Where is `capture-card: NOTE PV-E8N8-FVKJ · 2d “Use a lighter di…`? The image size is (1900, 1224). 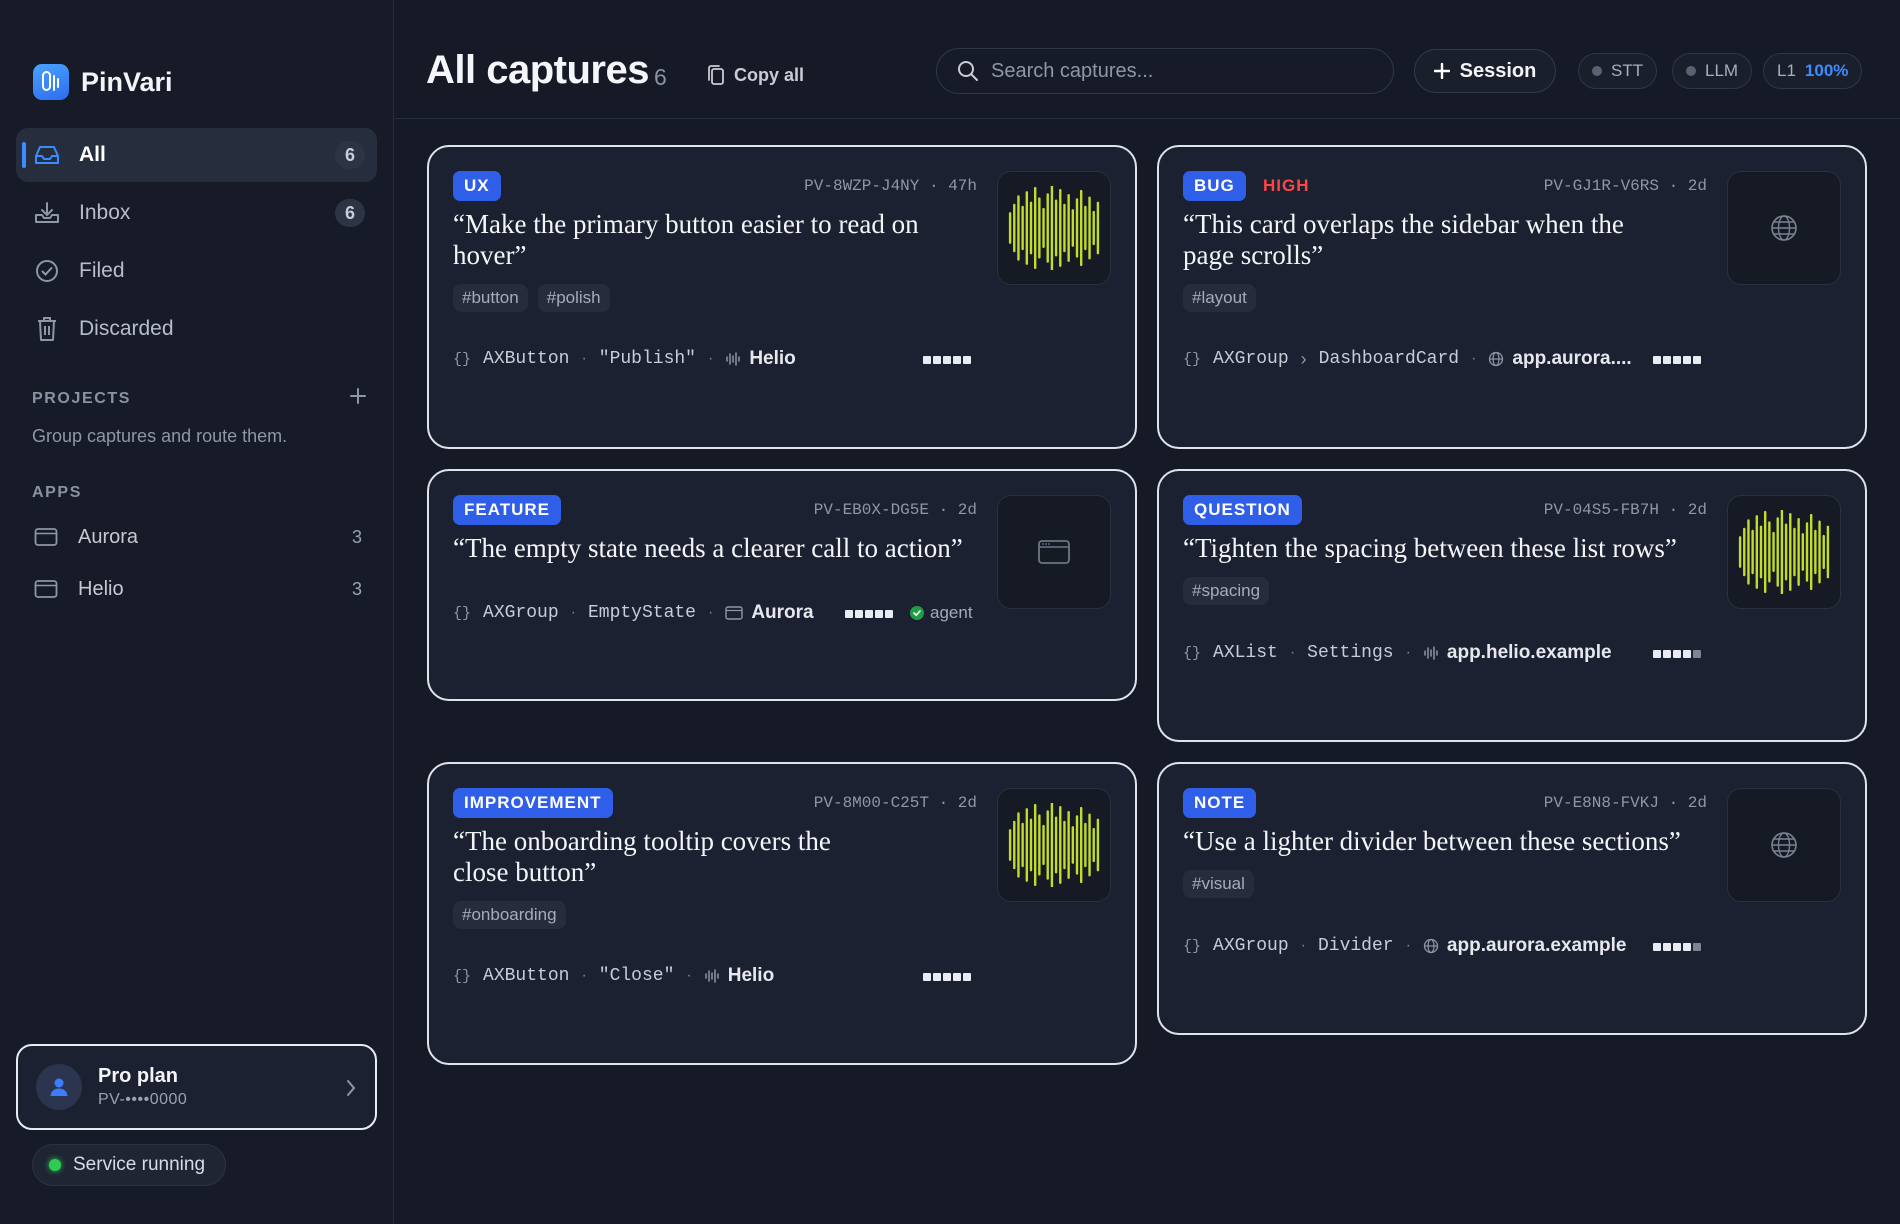 capture-card: NOTE PV-E8N8-FVKJ · 2d “Use a lighter di… is located at coordinates (1512, 898).